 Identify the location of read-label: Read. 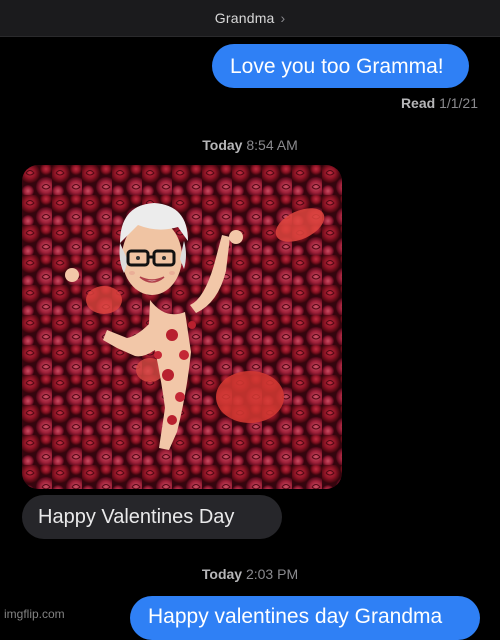
(418, 103).